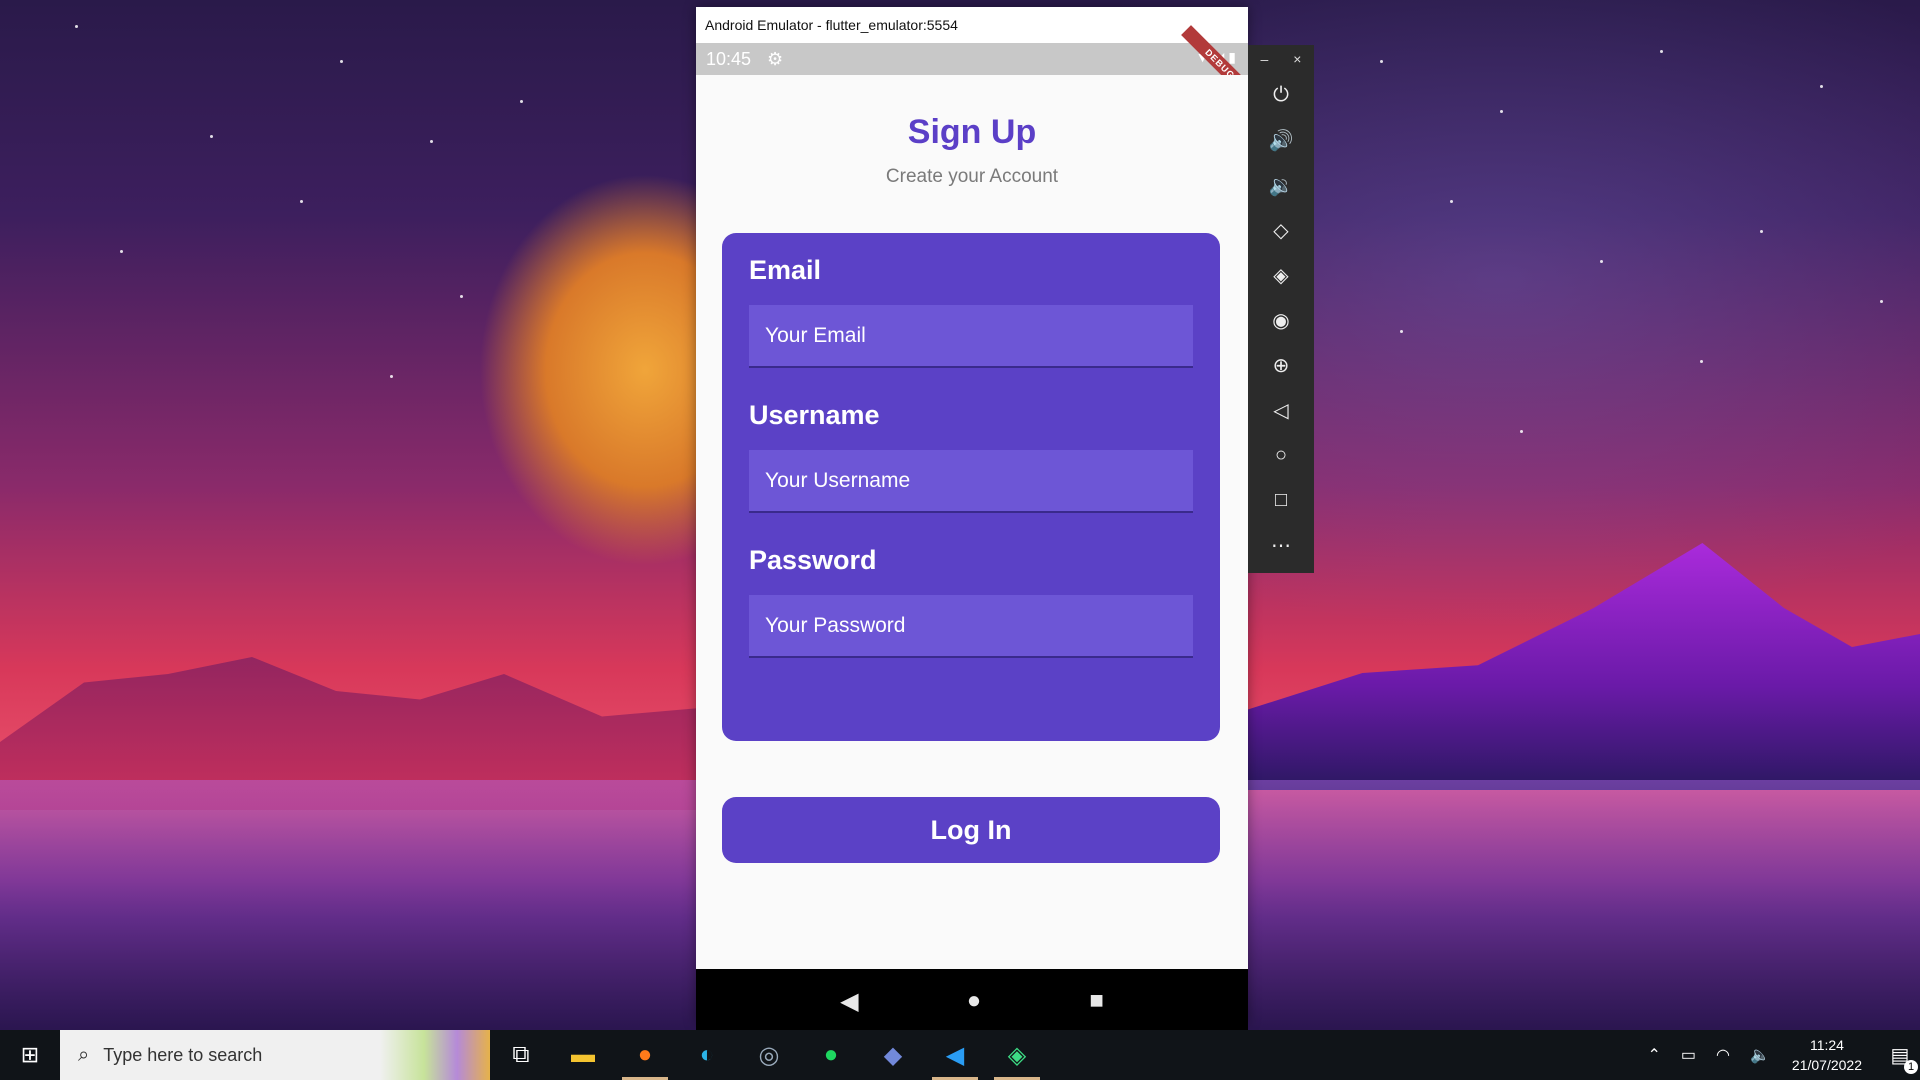  I want to click on emulator-side-toolbar: – × ⏻ 🔊 🔉 ◇ ◈ ◉ ⊕ ◁ ○ □ ⋯, so click(1281, 309).